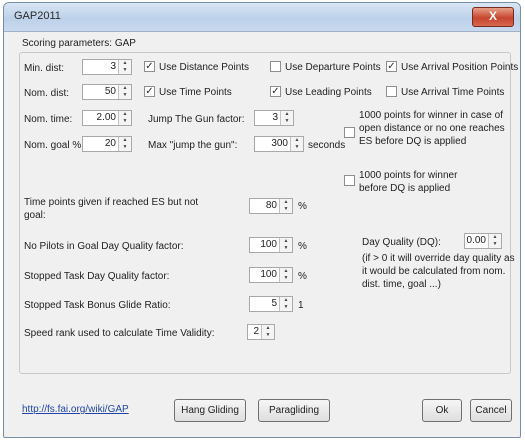  I want to click on day-quality-label: Day Quality (DQ):, so click(401, 242).